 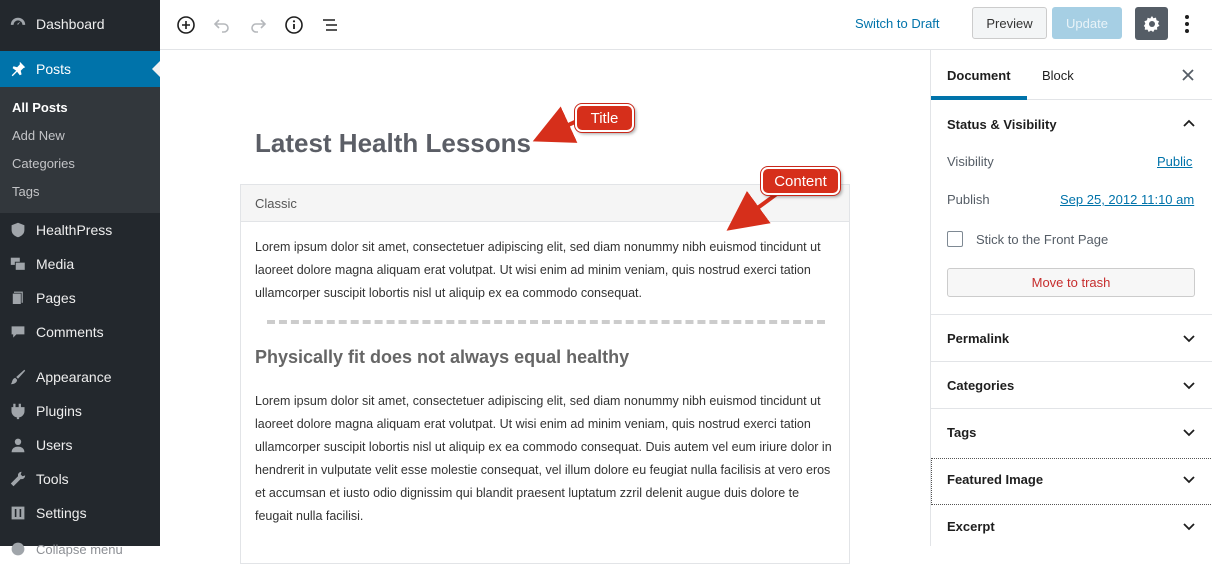 I want to click on panel-tabs: Document Block, so click(x=1071, y=75).